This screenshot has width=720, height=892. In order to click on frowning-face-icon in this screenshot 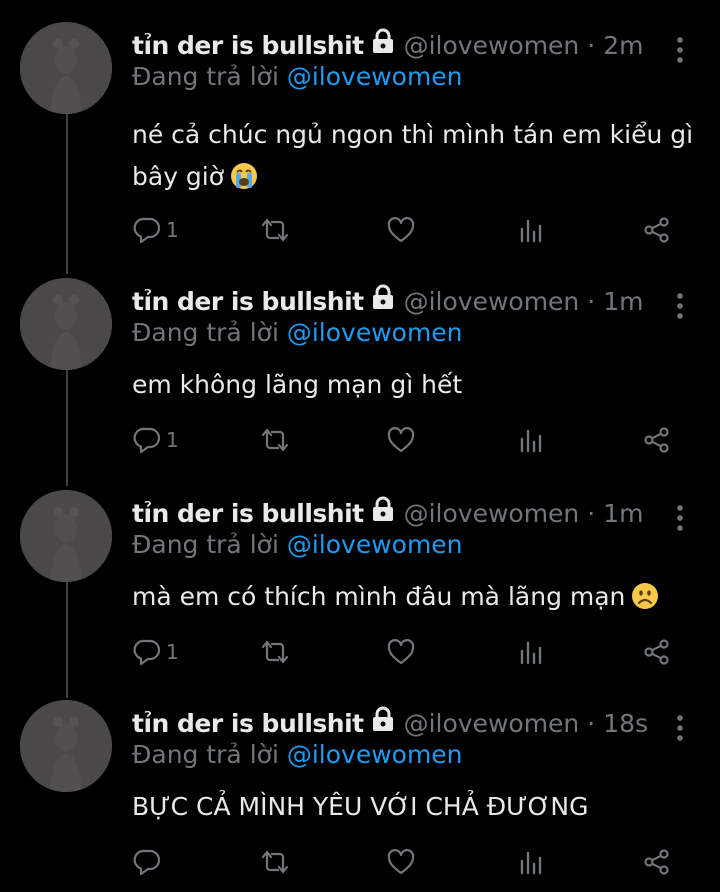, I will do `click(645, 596)`.